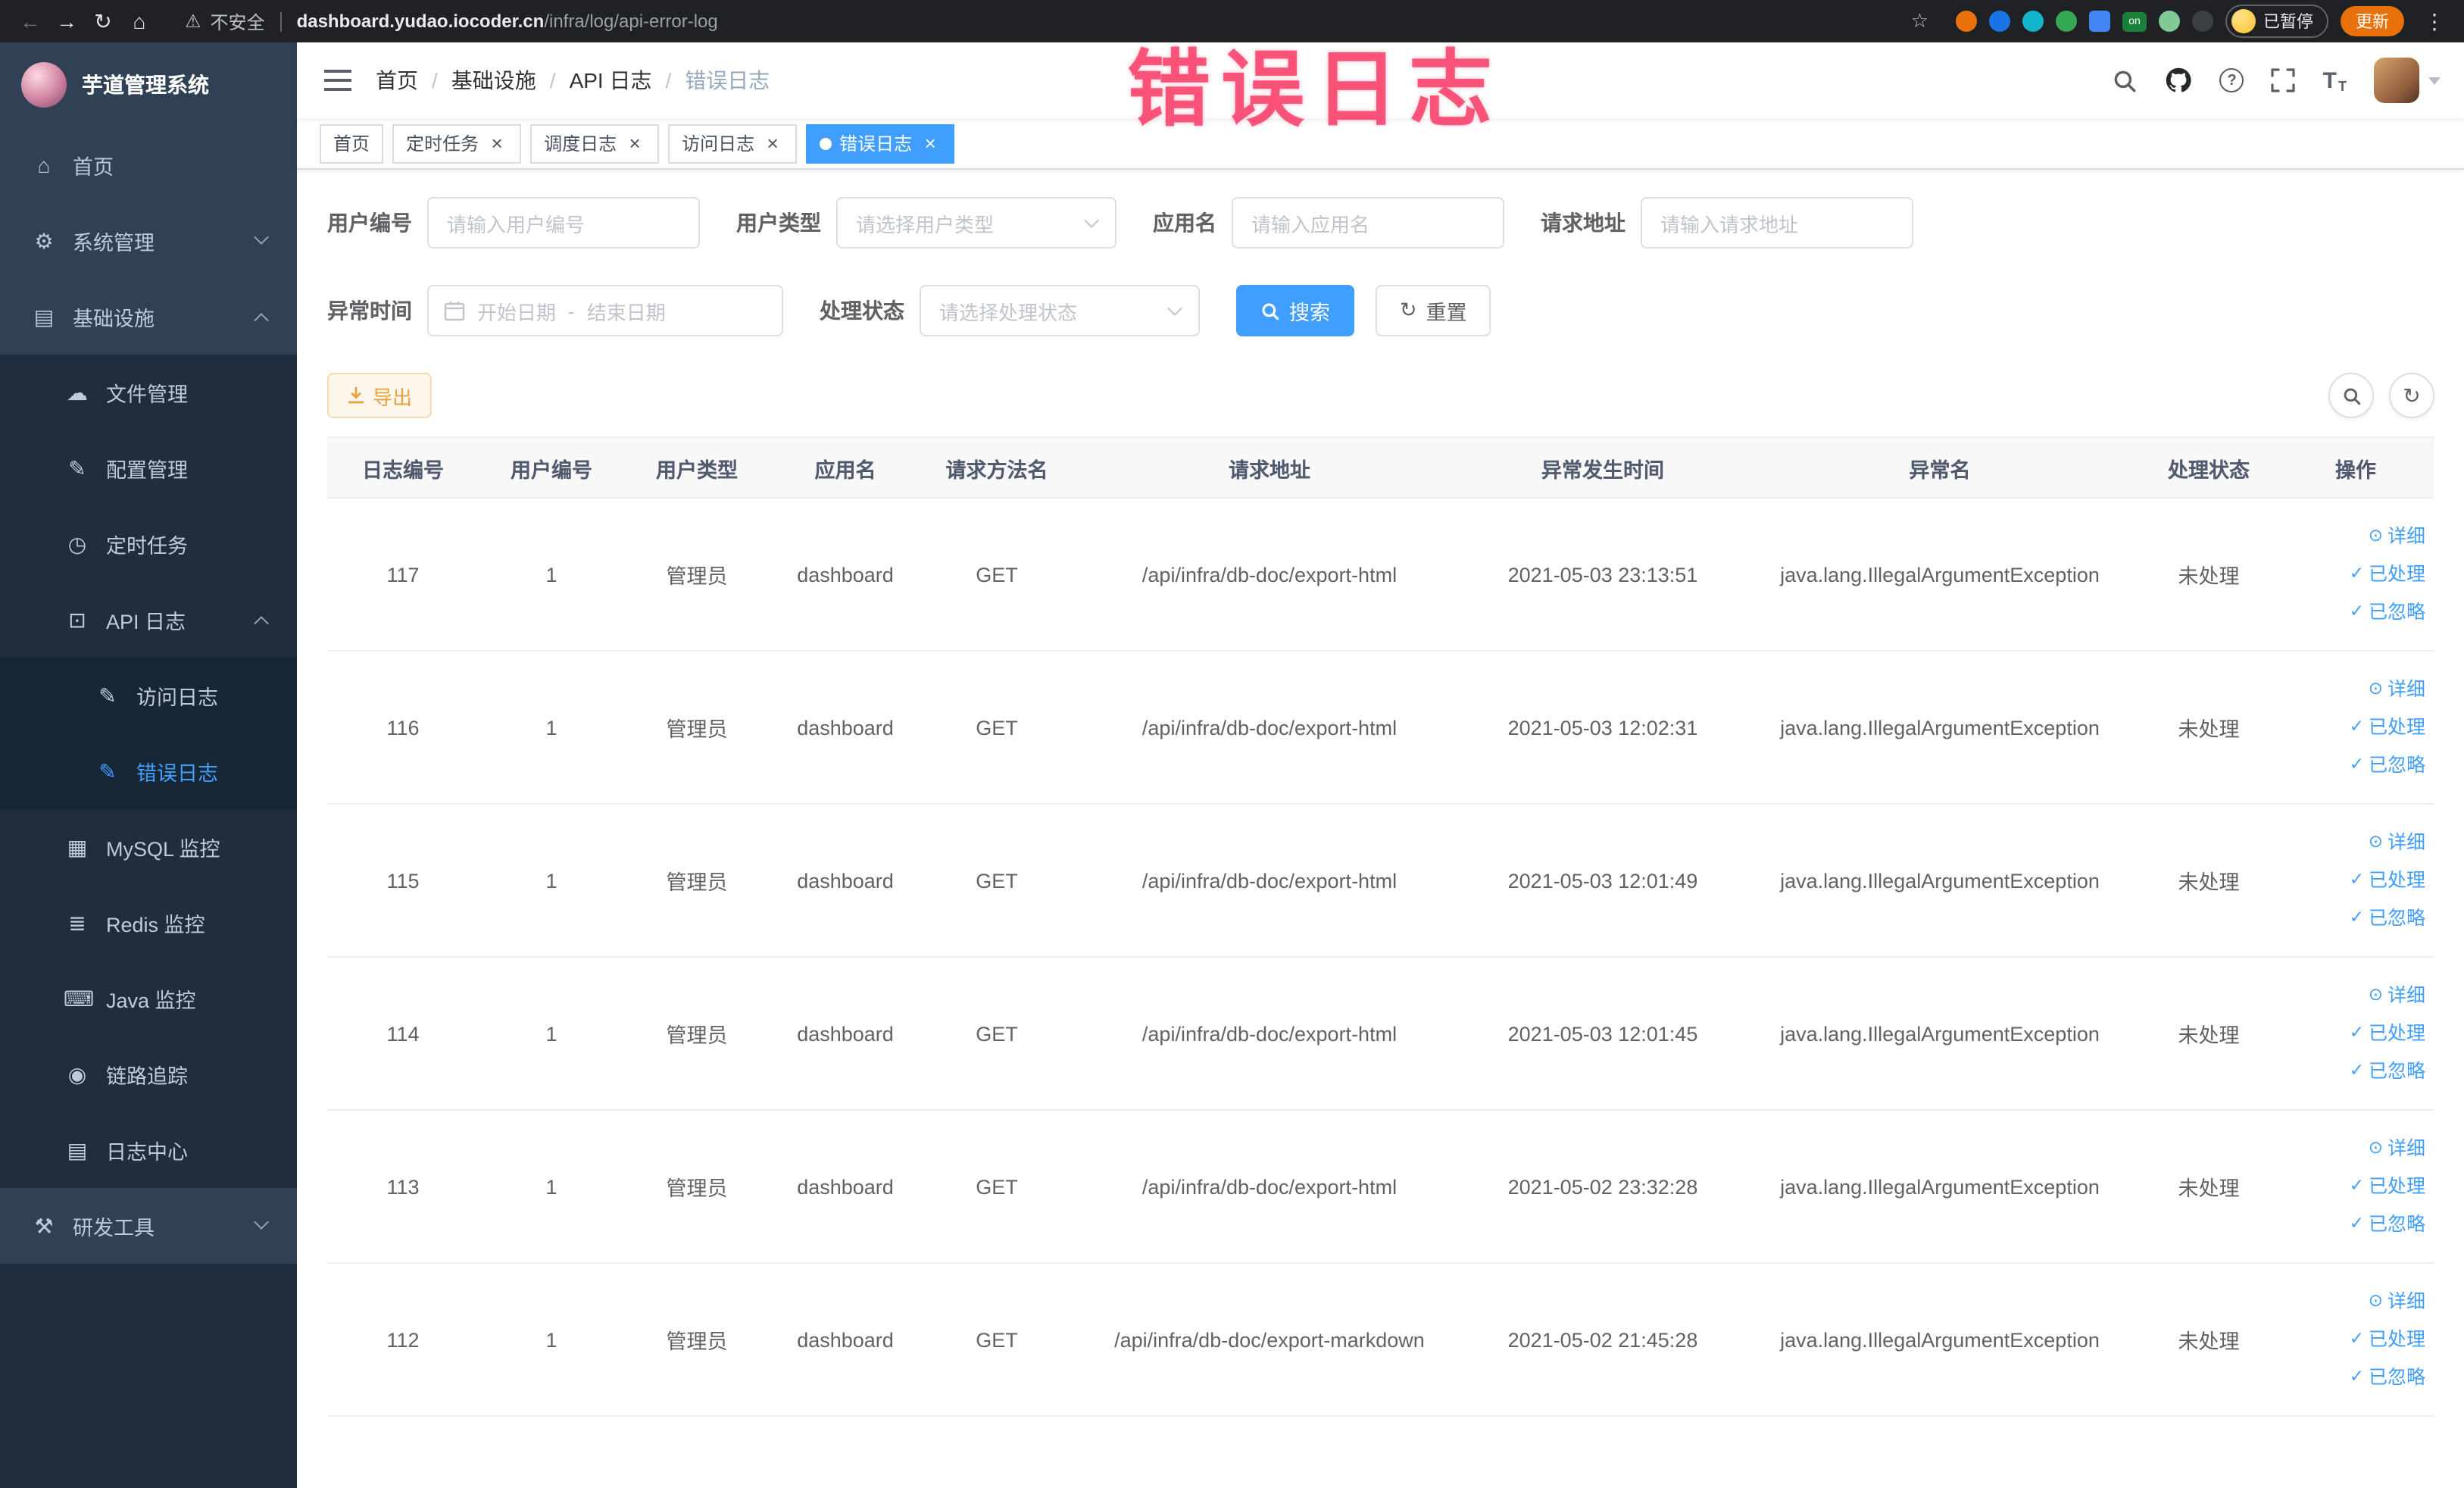  I want to click on sidebar-item-log-center: ▤ 日志中心, so click(148, 1150).